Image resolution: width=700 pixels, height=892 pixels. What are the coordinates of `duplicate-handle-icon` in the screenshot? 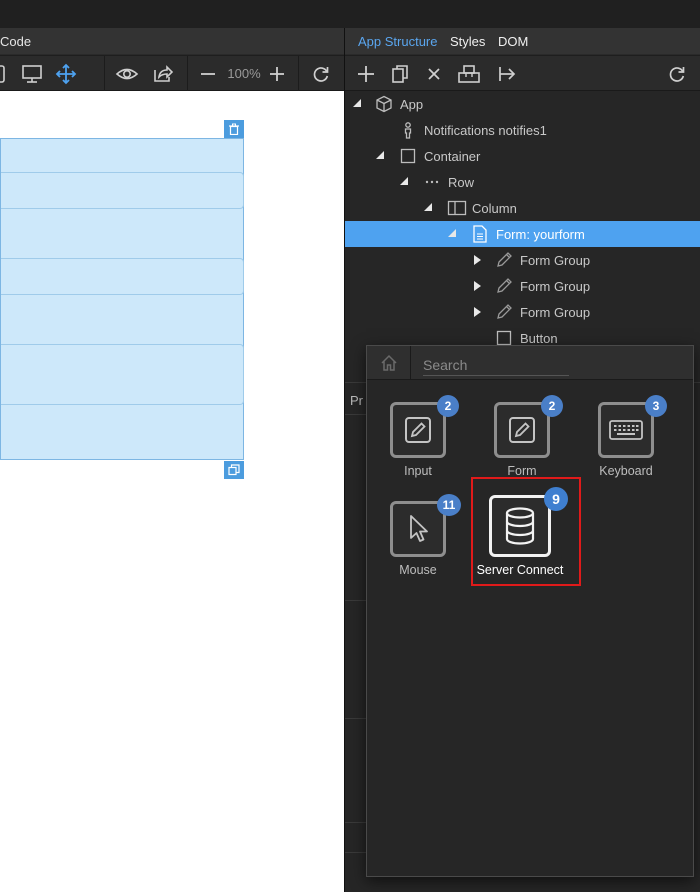 It's located at (234, 470).